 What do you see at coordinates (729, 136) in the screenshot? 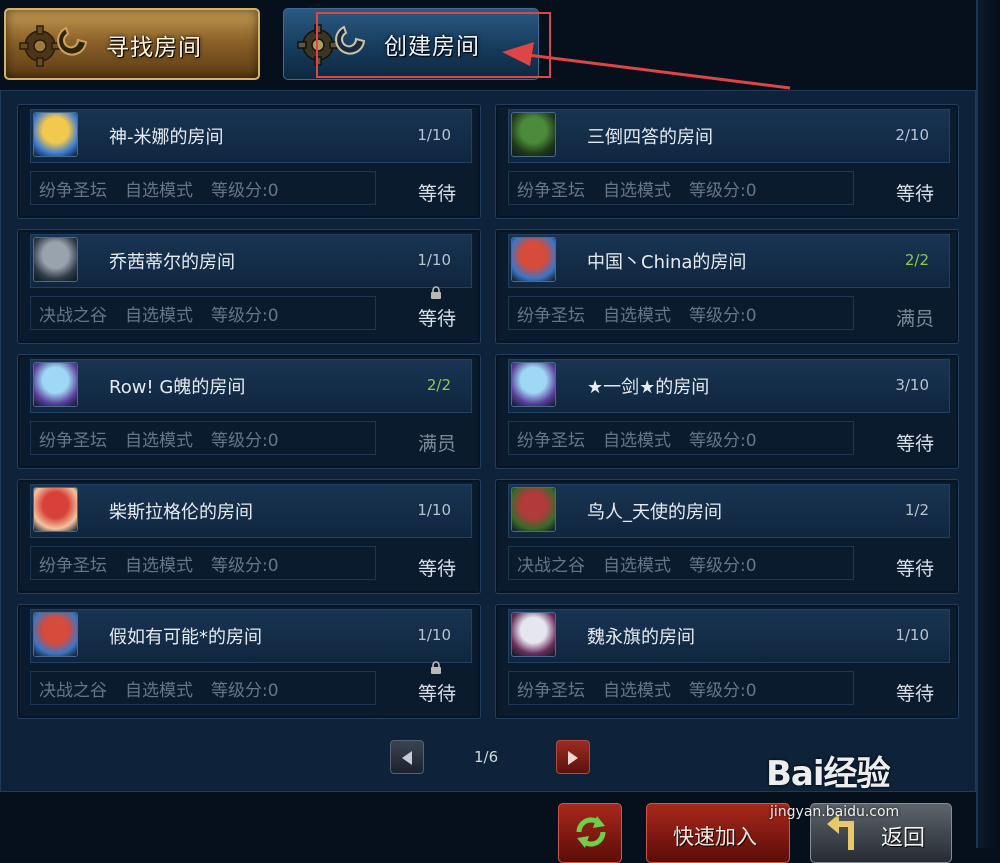
I see `room-header: 三倒四答的房间 2/10` at bounding box center [729, 136].